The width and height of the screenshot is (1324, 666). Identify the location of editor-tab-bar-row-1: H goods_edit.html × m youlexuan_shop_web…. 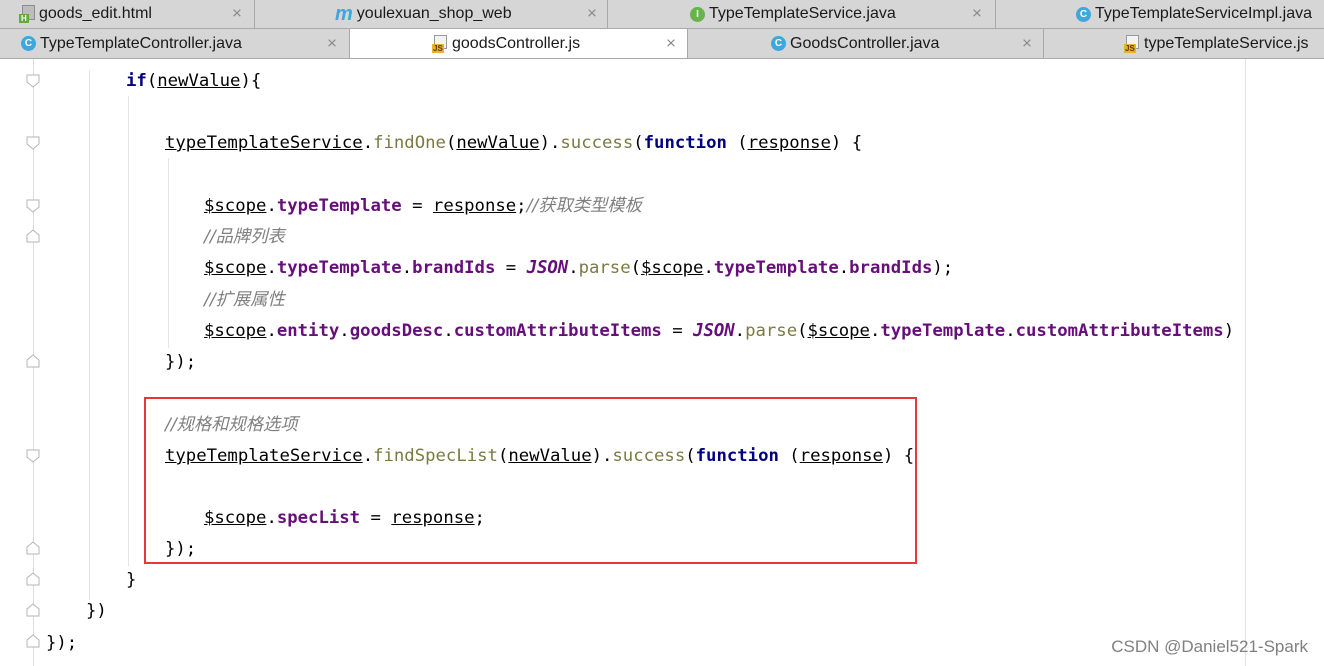
(662, 14).